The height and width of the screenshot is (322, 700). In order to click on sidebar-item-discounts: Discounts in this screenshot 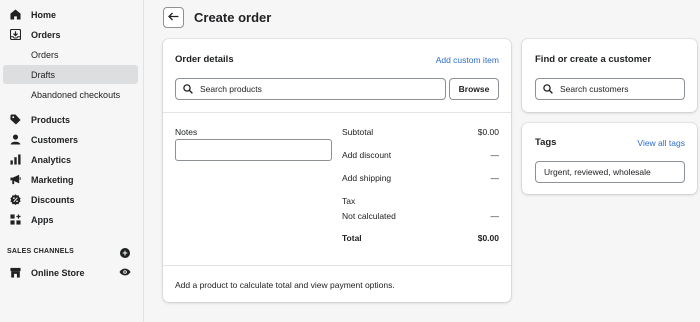, I will do `click(70, 199)`.